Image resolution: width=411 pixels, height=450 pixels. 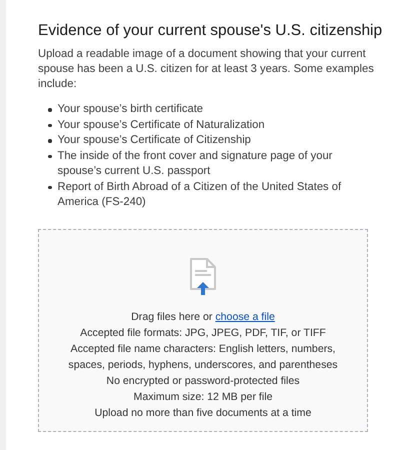 What do you see at coordinates (203, 333) in the screenshot?
I see `upload-rule: Accepted file formats: JPG, JPEG, PDF, TIF, or TIFF` at bounding box center [203, 333].